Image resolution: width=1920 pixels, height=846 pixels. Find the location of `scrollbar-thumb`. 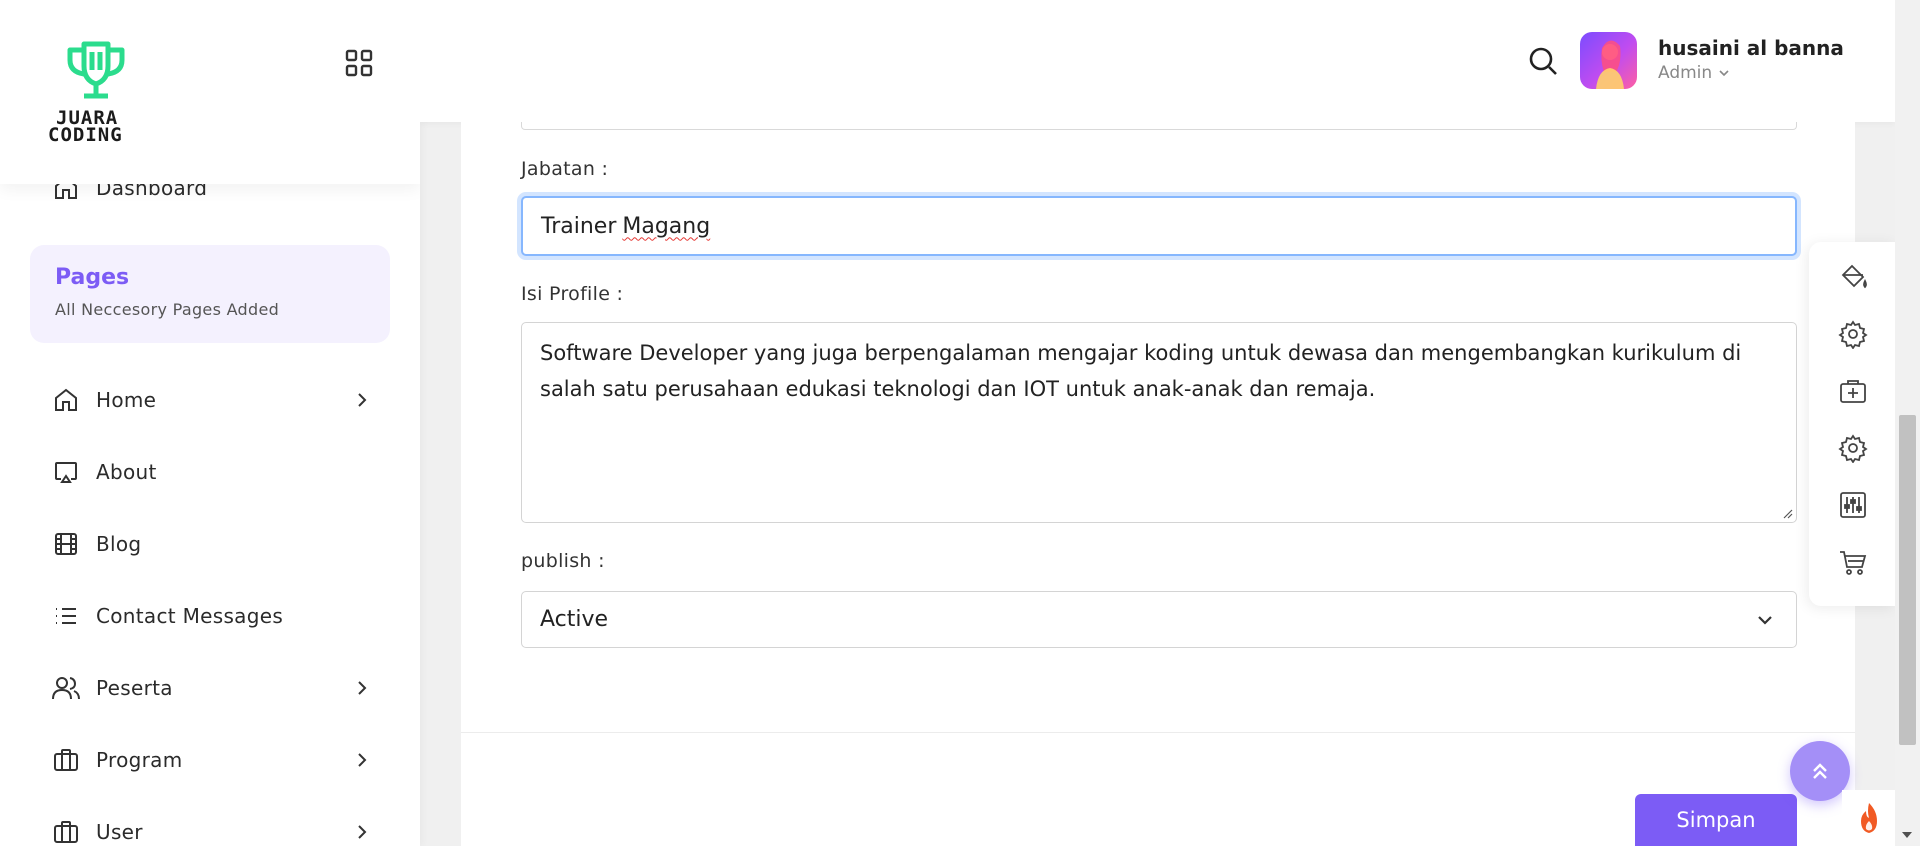

scrollbar-thumb is located at coordinates (1907, 580).